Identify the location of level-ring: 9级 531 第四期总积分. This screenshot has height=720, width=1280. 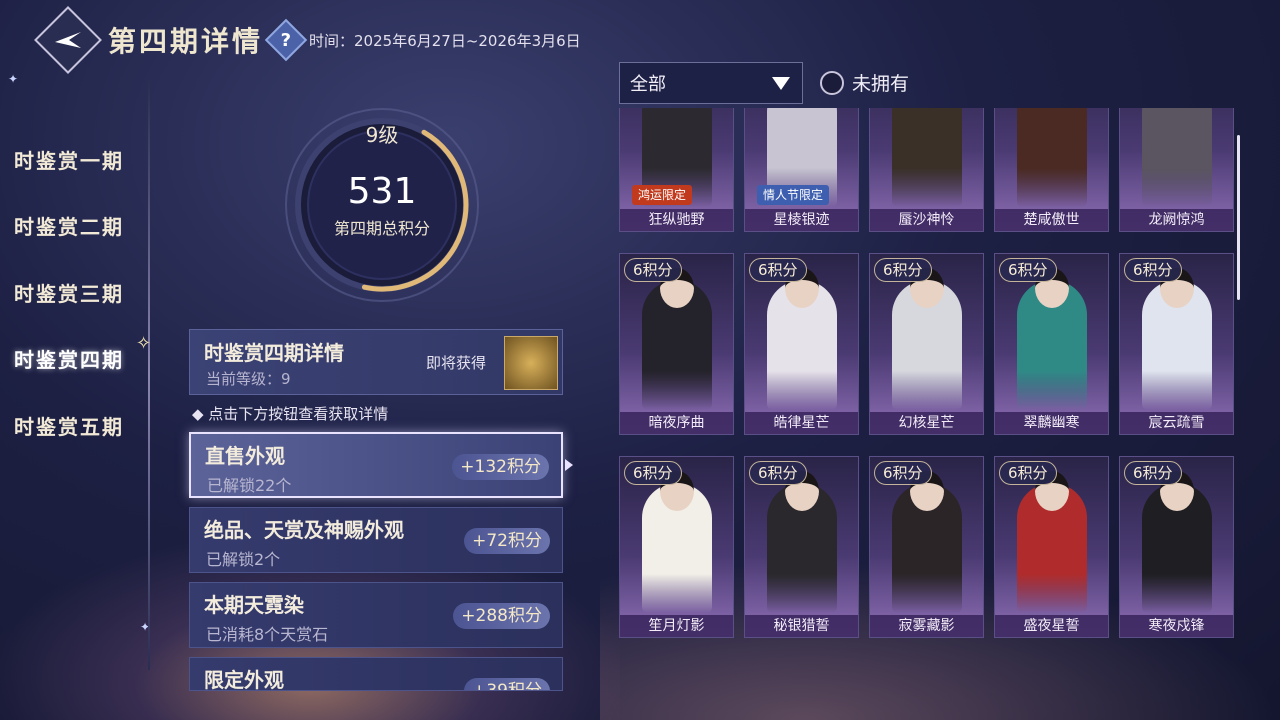
(382, 205).